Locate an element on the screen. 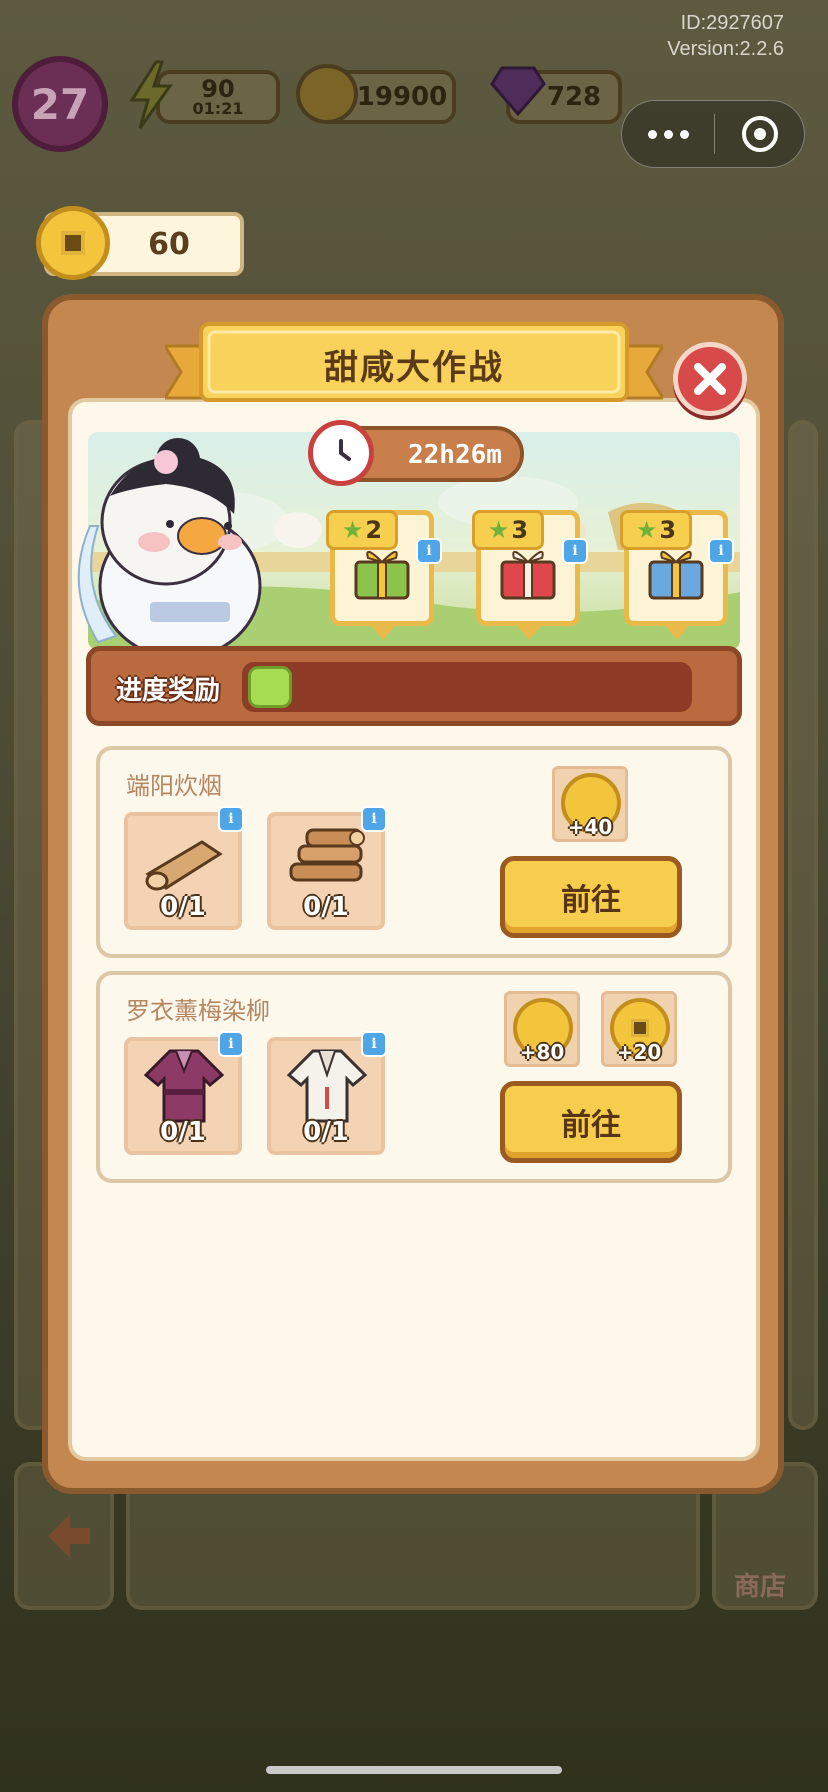  shop-label: 商店 is located at coordinates (760, 1587).